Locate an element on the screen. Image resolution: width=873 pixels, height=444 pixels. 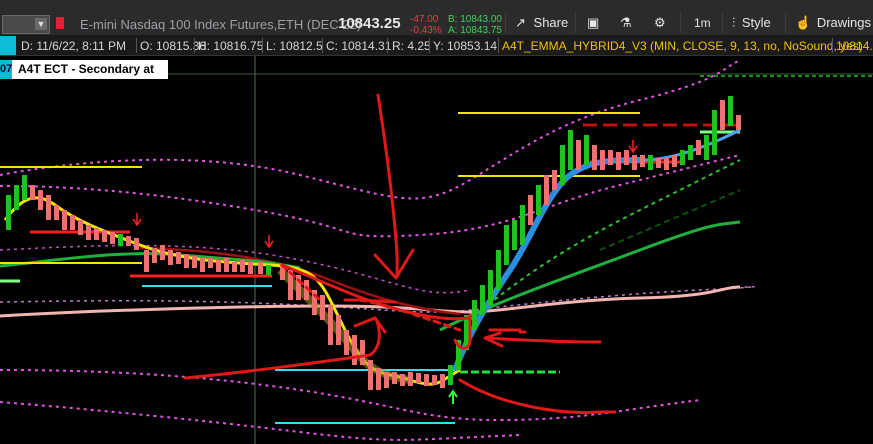
study-label-tag: 07 A4T ECT - Secondary at 1m is located at coordinates (84, 77).